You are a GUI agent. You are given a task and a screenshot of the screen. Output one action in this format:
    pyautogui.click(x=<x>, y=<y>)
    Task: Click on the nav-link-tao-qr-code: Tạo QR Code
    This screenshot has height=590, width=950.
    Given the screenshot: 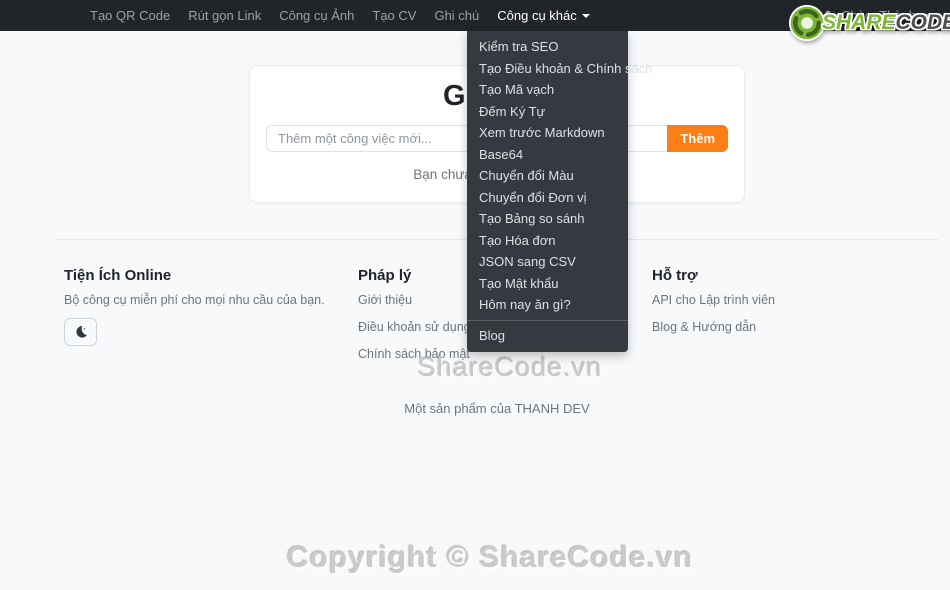 What is the action you would take?
    pyautogui.click(x=130, y=15)
    